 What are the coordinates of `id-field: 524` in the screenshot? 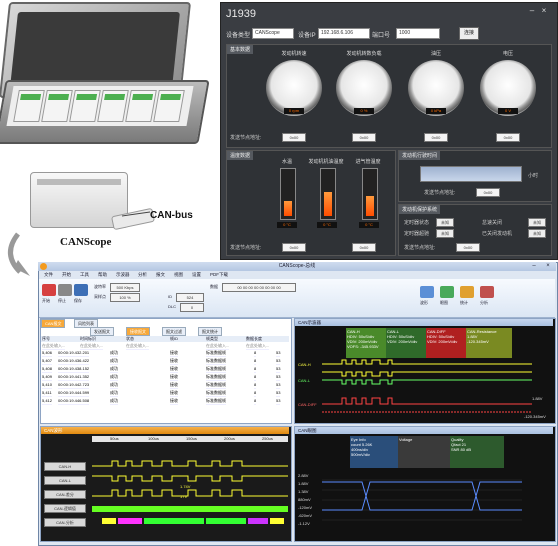 It's located at (190, 297).